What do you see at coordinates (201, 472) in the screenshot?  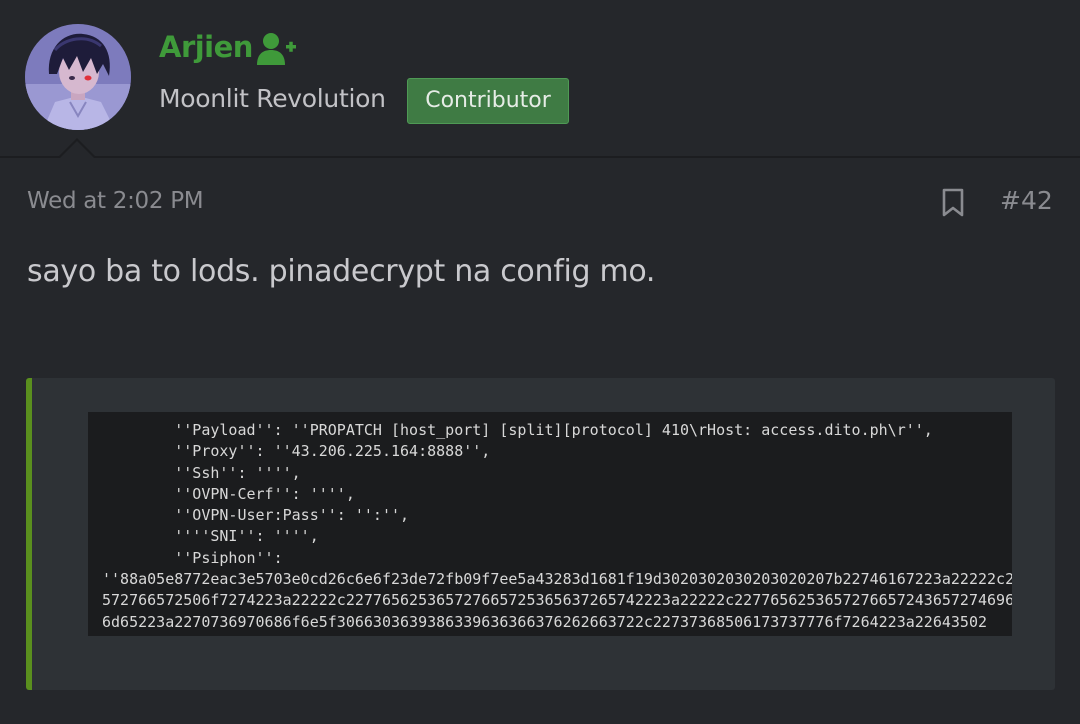 I see `code-line: ''Ssh'': '''',` at bounding box center [201, 472].